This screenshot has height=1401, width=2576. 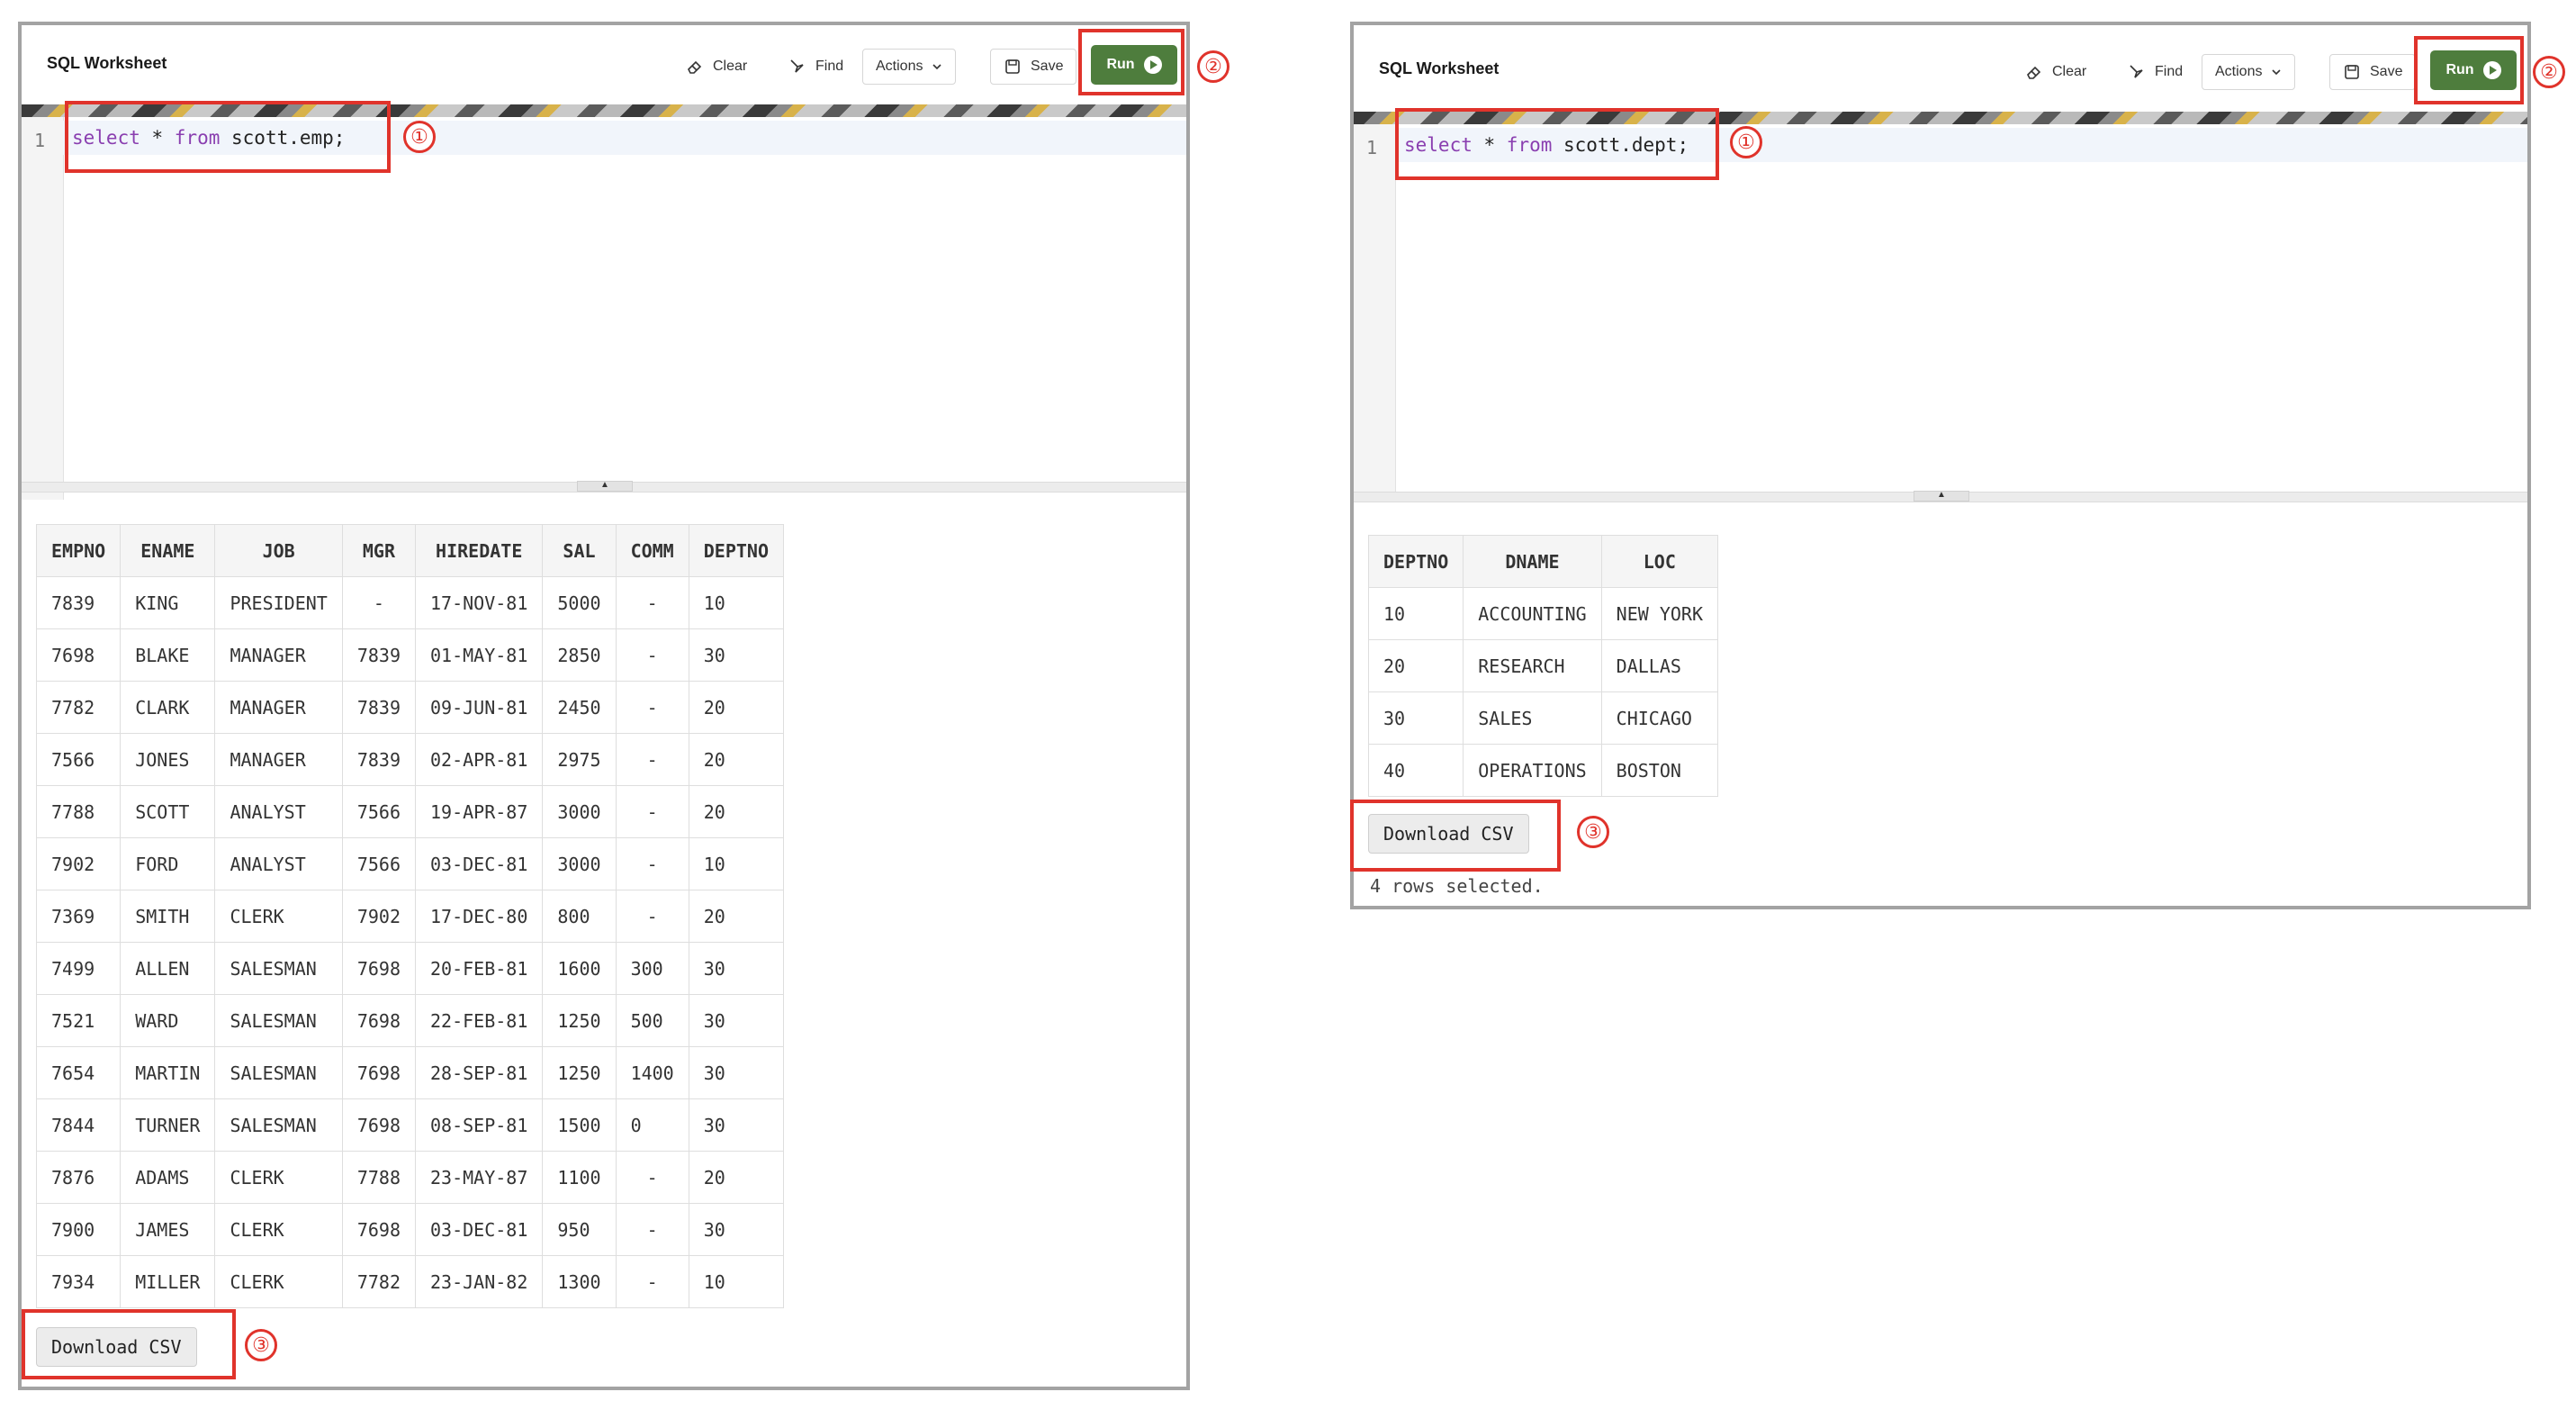 What do you see at coordinates (1415, 770) in the screenshot?
I see `table-cell: 40` at bounding box center [1415, 770].